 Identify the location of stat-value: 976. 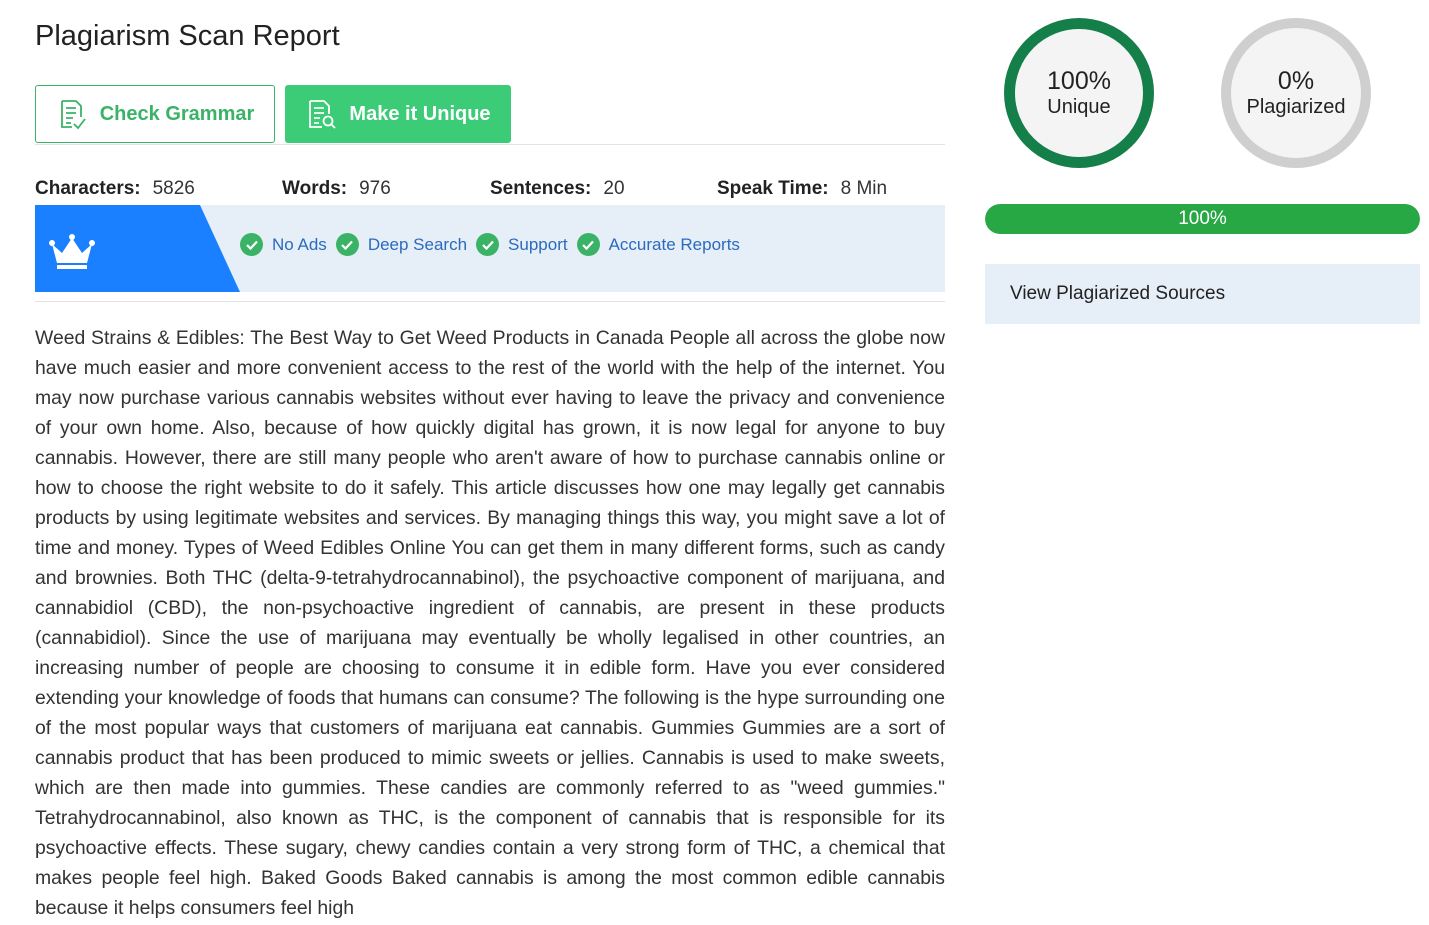
(375, 188).